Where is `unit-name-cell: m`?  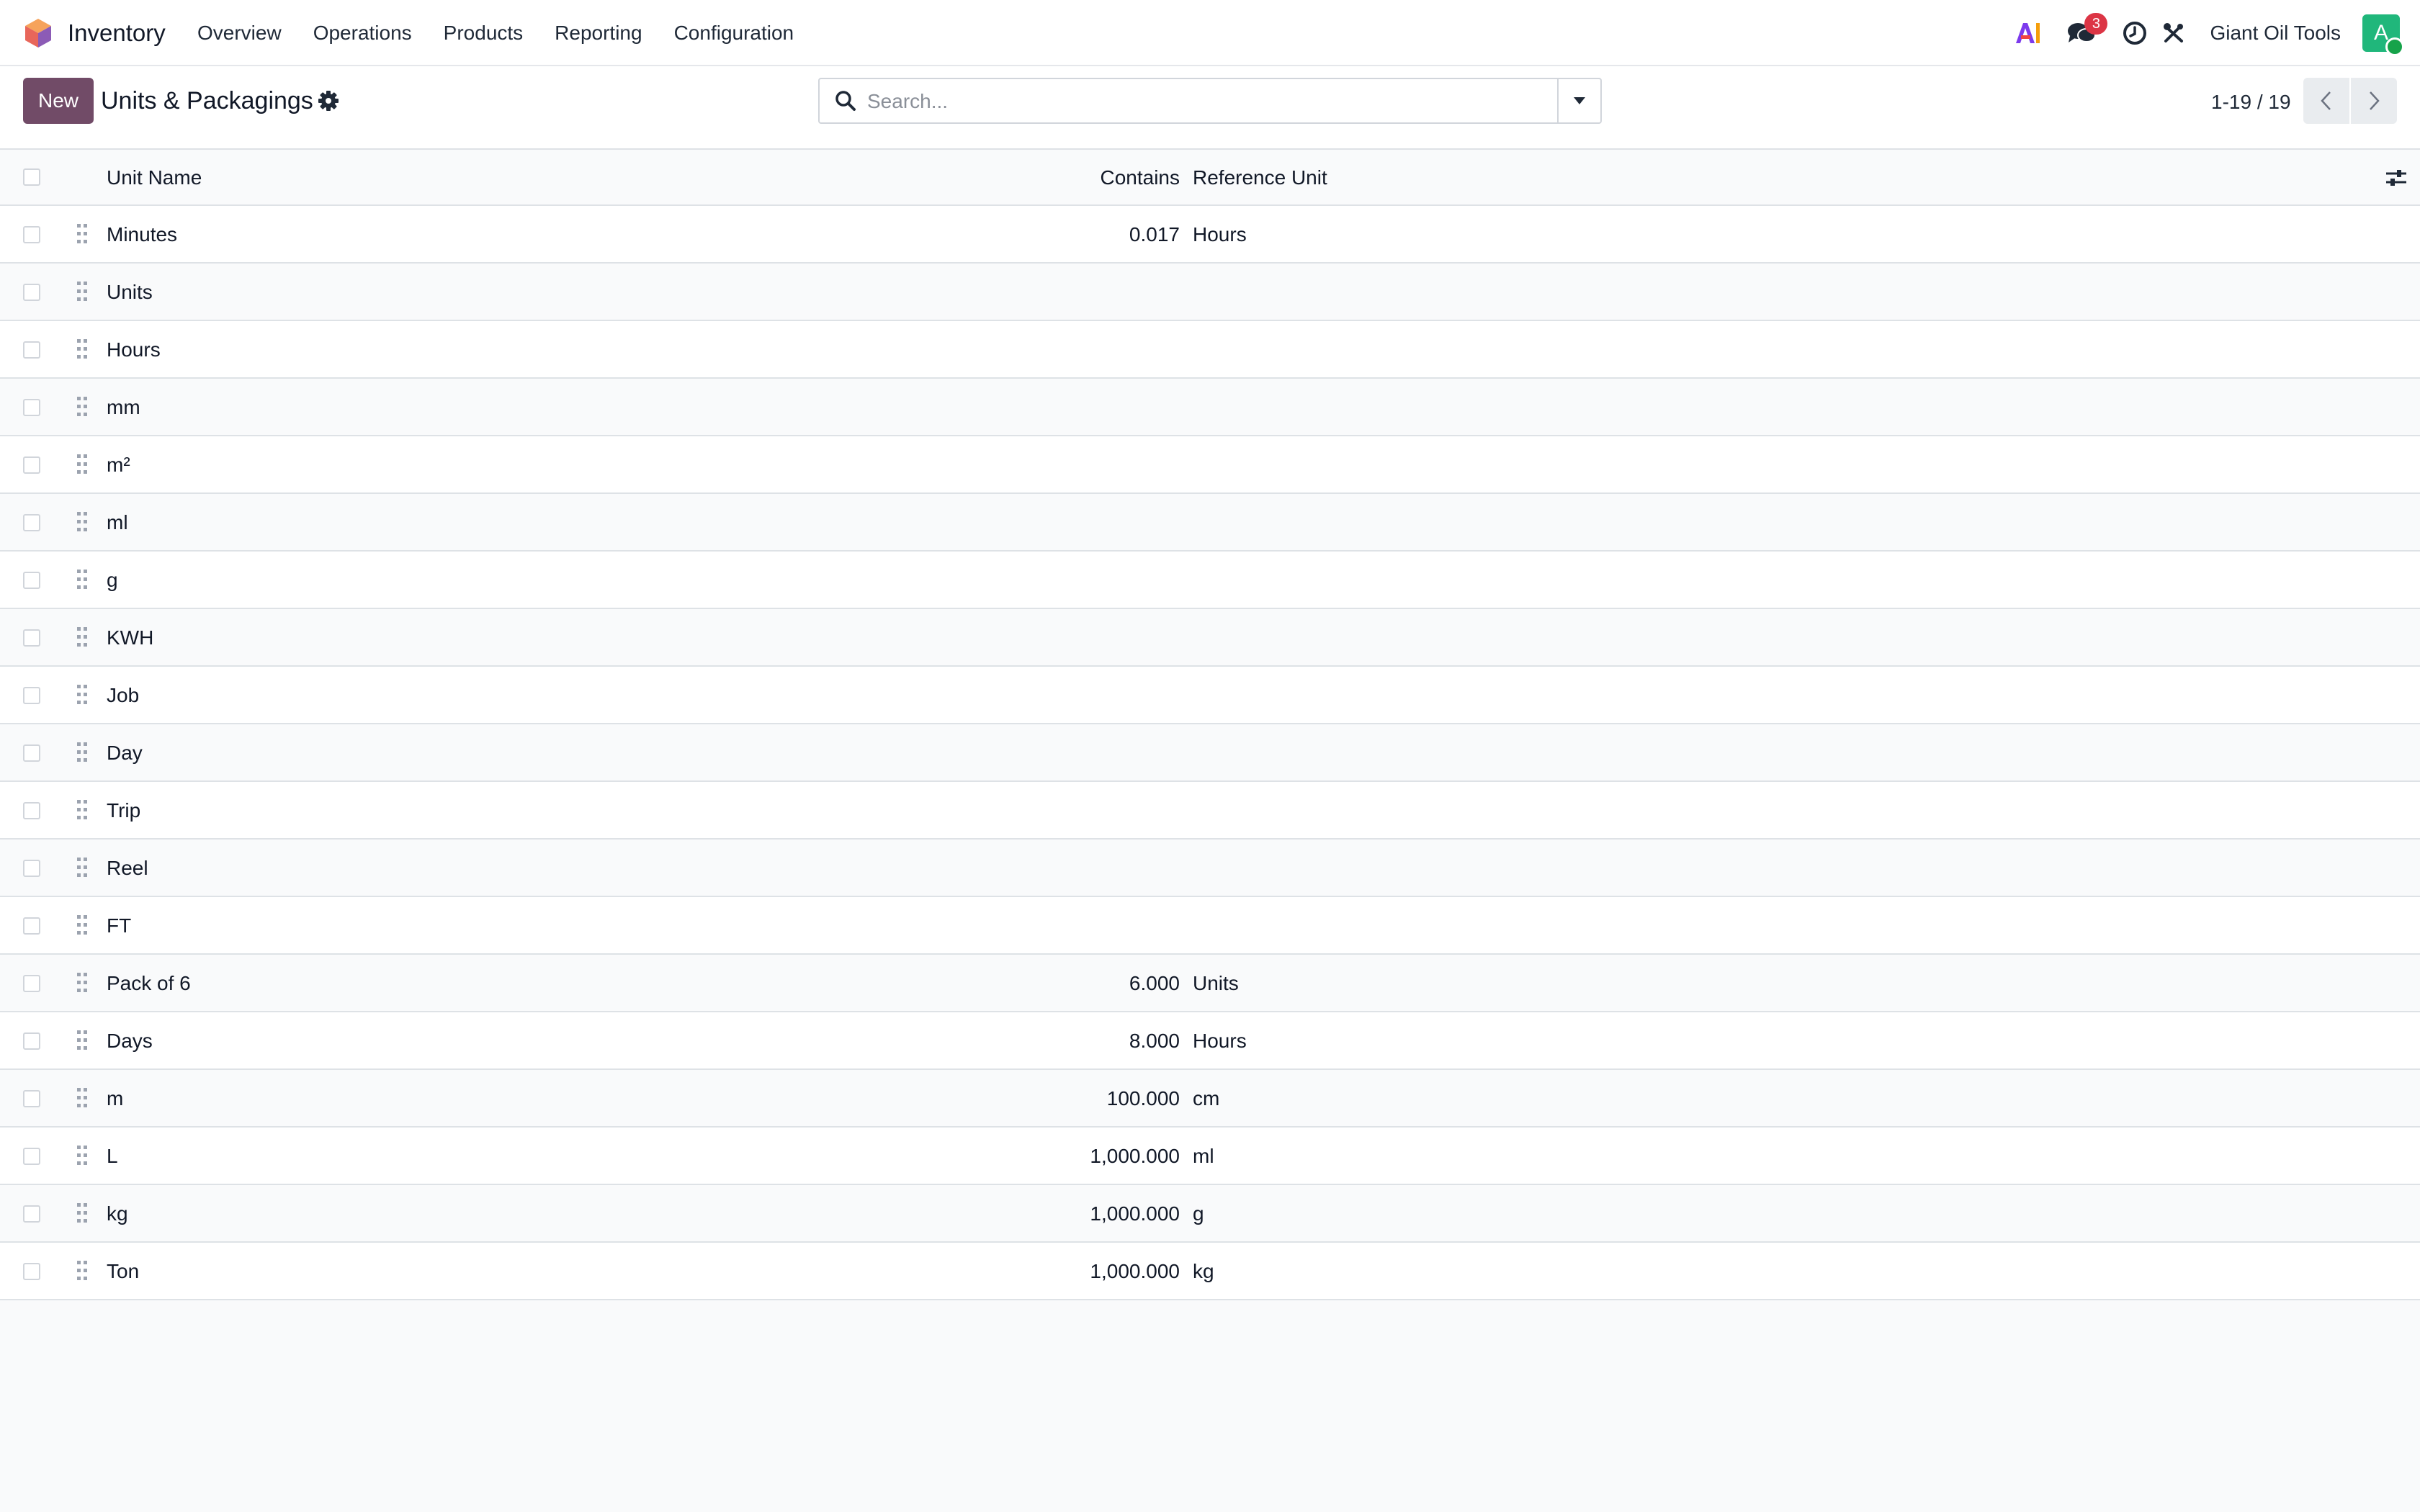 unit-name-cell: m is located at coordinates (115, 1099).